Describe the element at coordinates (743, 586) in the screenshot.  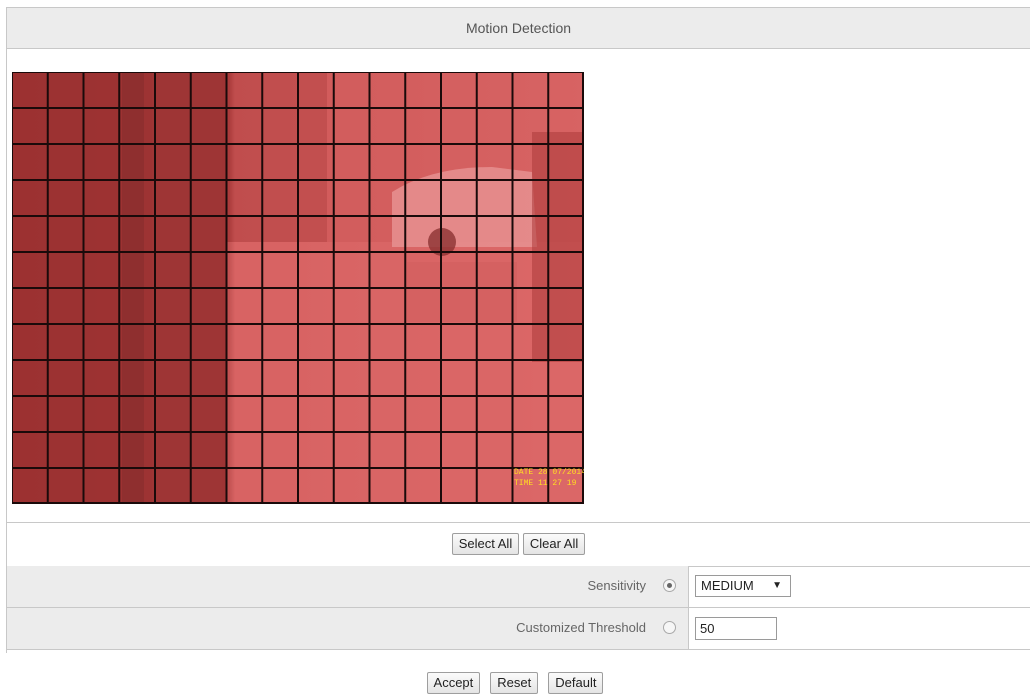
I see `sensitivity-select: MEDIUM ▼` at that location.